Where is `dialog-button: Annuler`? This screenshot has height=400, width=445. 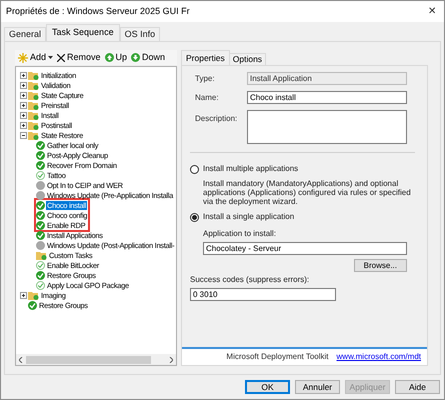 dialog-button: Annuler is located at coordinates (317, 387).